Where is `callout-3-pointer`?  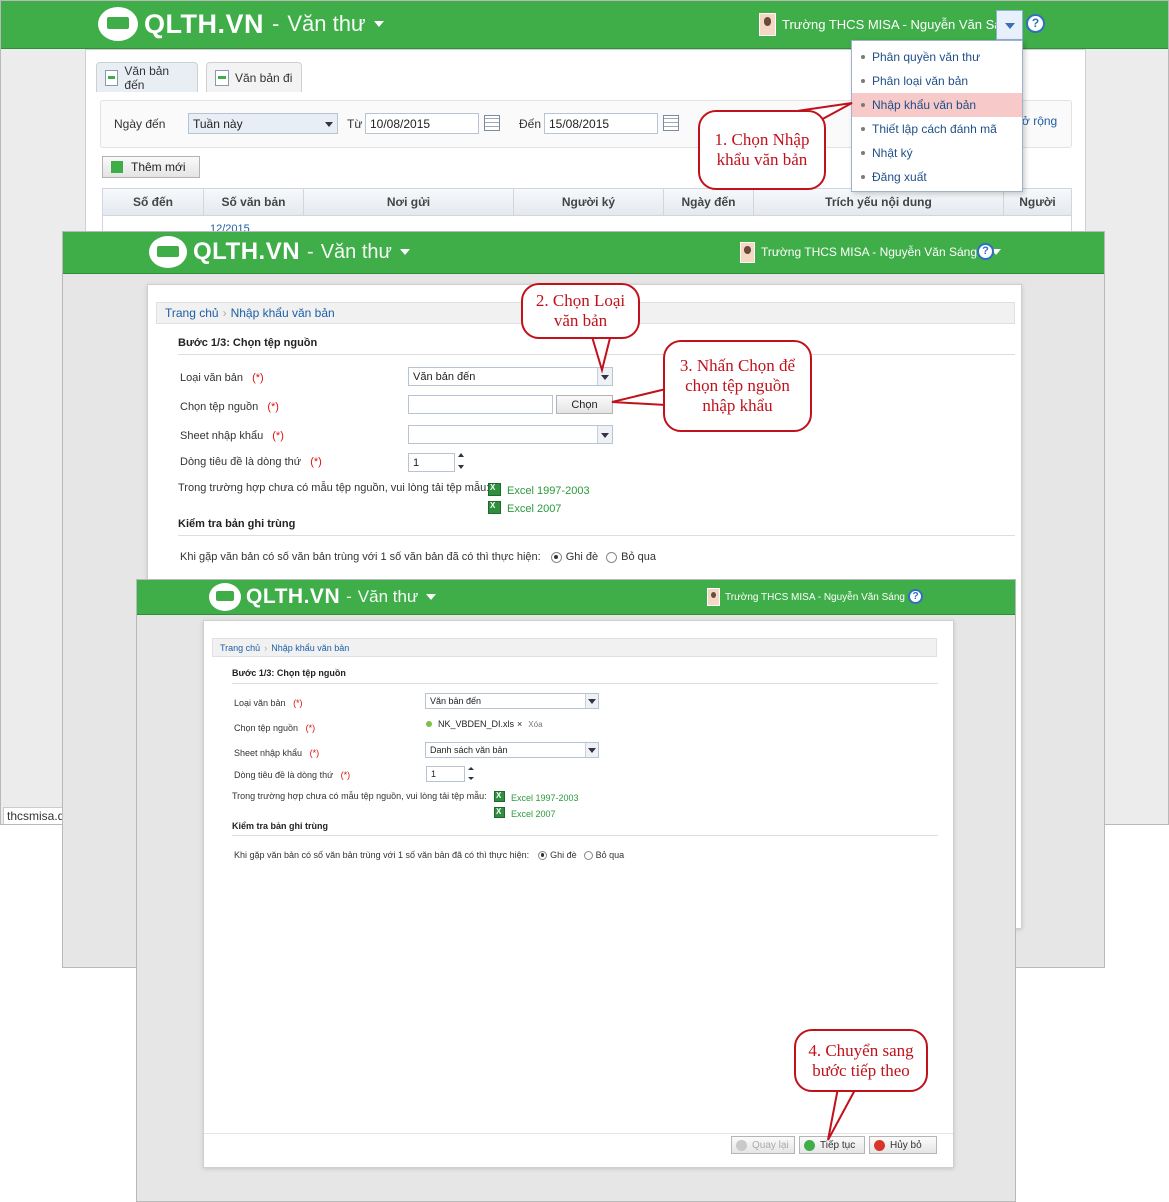 callout-3-pointer is located at coordinates (639, 397).